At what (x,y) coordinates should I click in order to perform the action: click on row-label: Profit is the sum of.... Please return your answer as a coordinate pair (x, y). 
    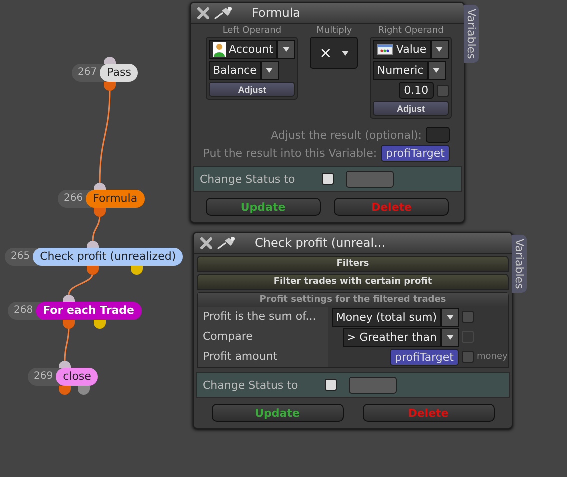
    Looking at the image, I should click on (263, 317).